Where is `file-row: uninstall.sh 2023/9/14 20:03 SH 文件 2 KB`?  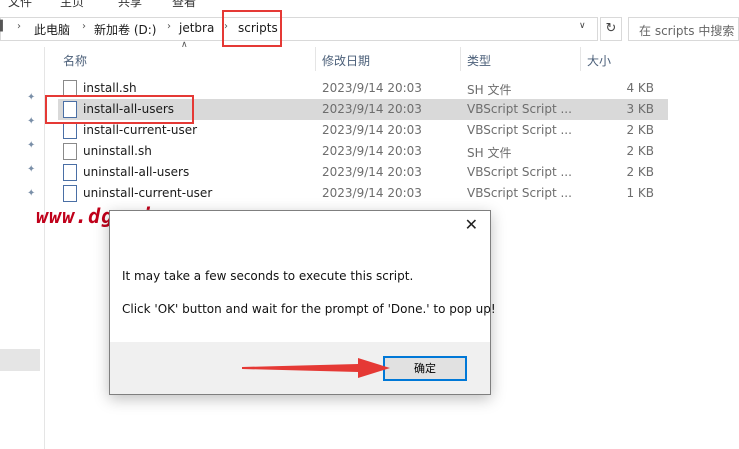
file-row: uninstall.sh 2023/9/14 20:03 SH 文件 2 KB is located at coordinates (363, 151).